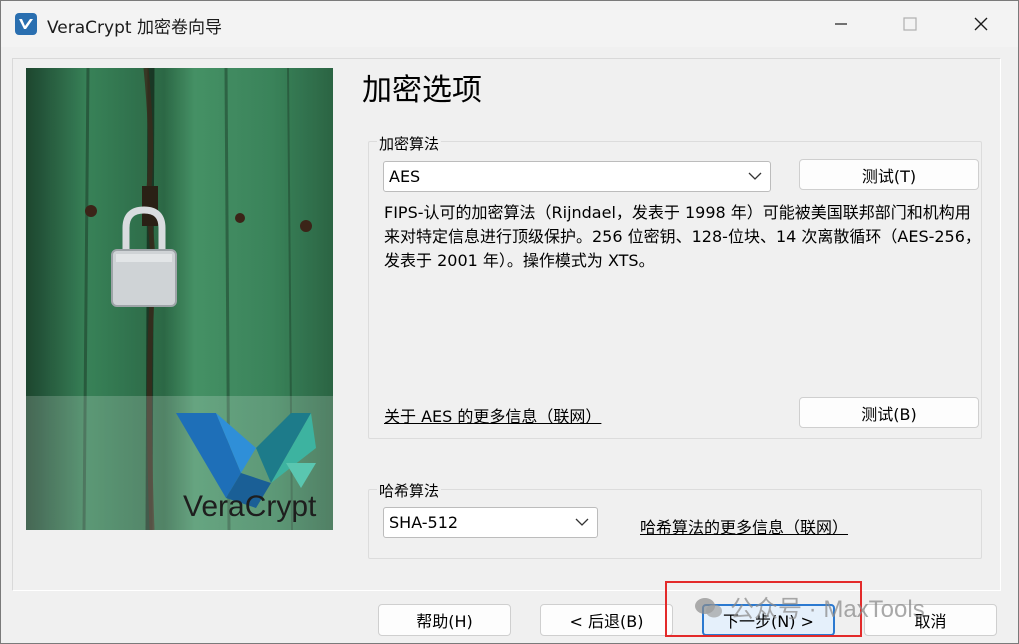 The width and height of the screenshot is (1019, 644). What do you see at coordinates (26, 24) in the screenshot?
I see `veracrypt-app-icon` at bounding box center [26, 24].